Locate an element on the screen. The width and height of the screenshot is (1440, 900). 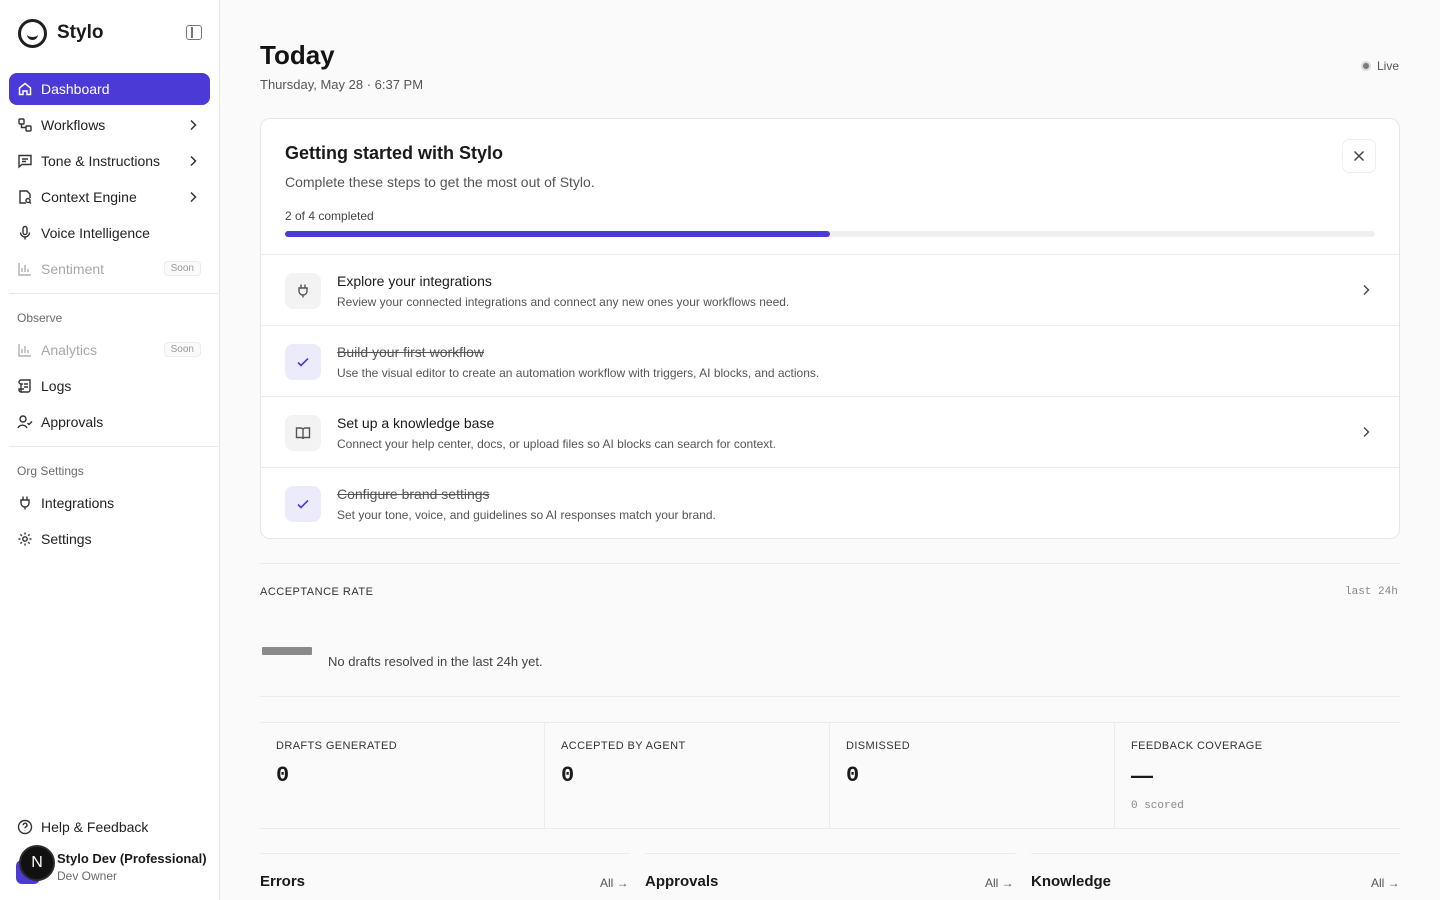
user-check-icon is located at coordinates (25, 422).